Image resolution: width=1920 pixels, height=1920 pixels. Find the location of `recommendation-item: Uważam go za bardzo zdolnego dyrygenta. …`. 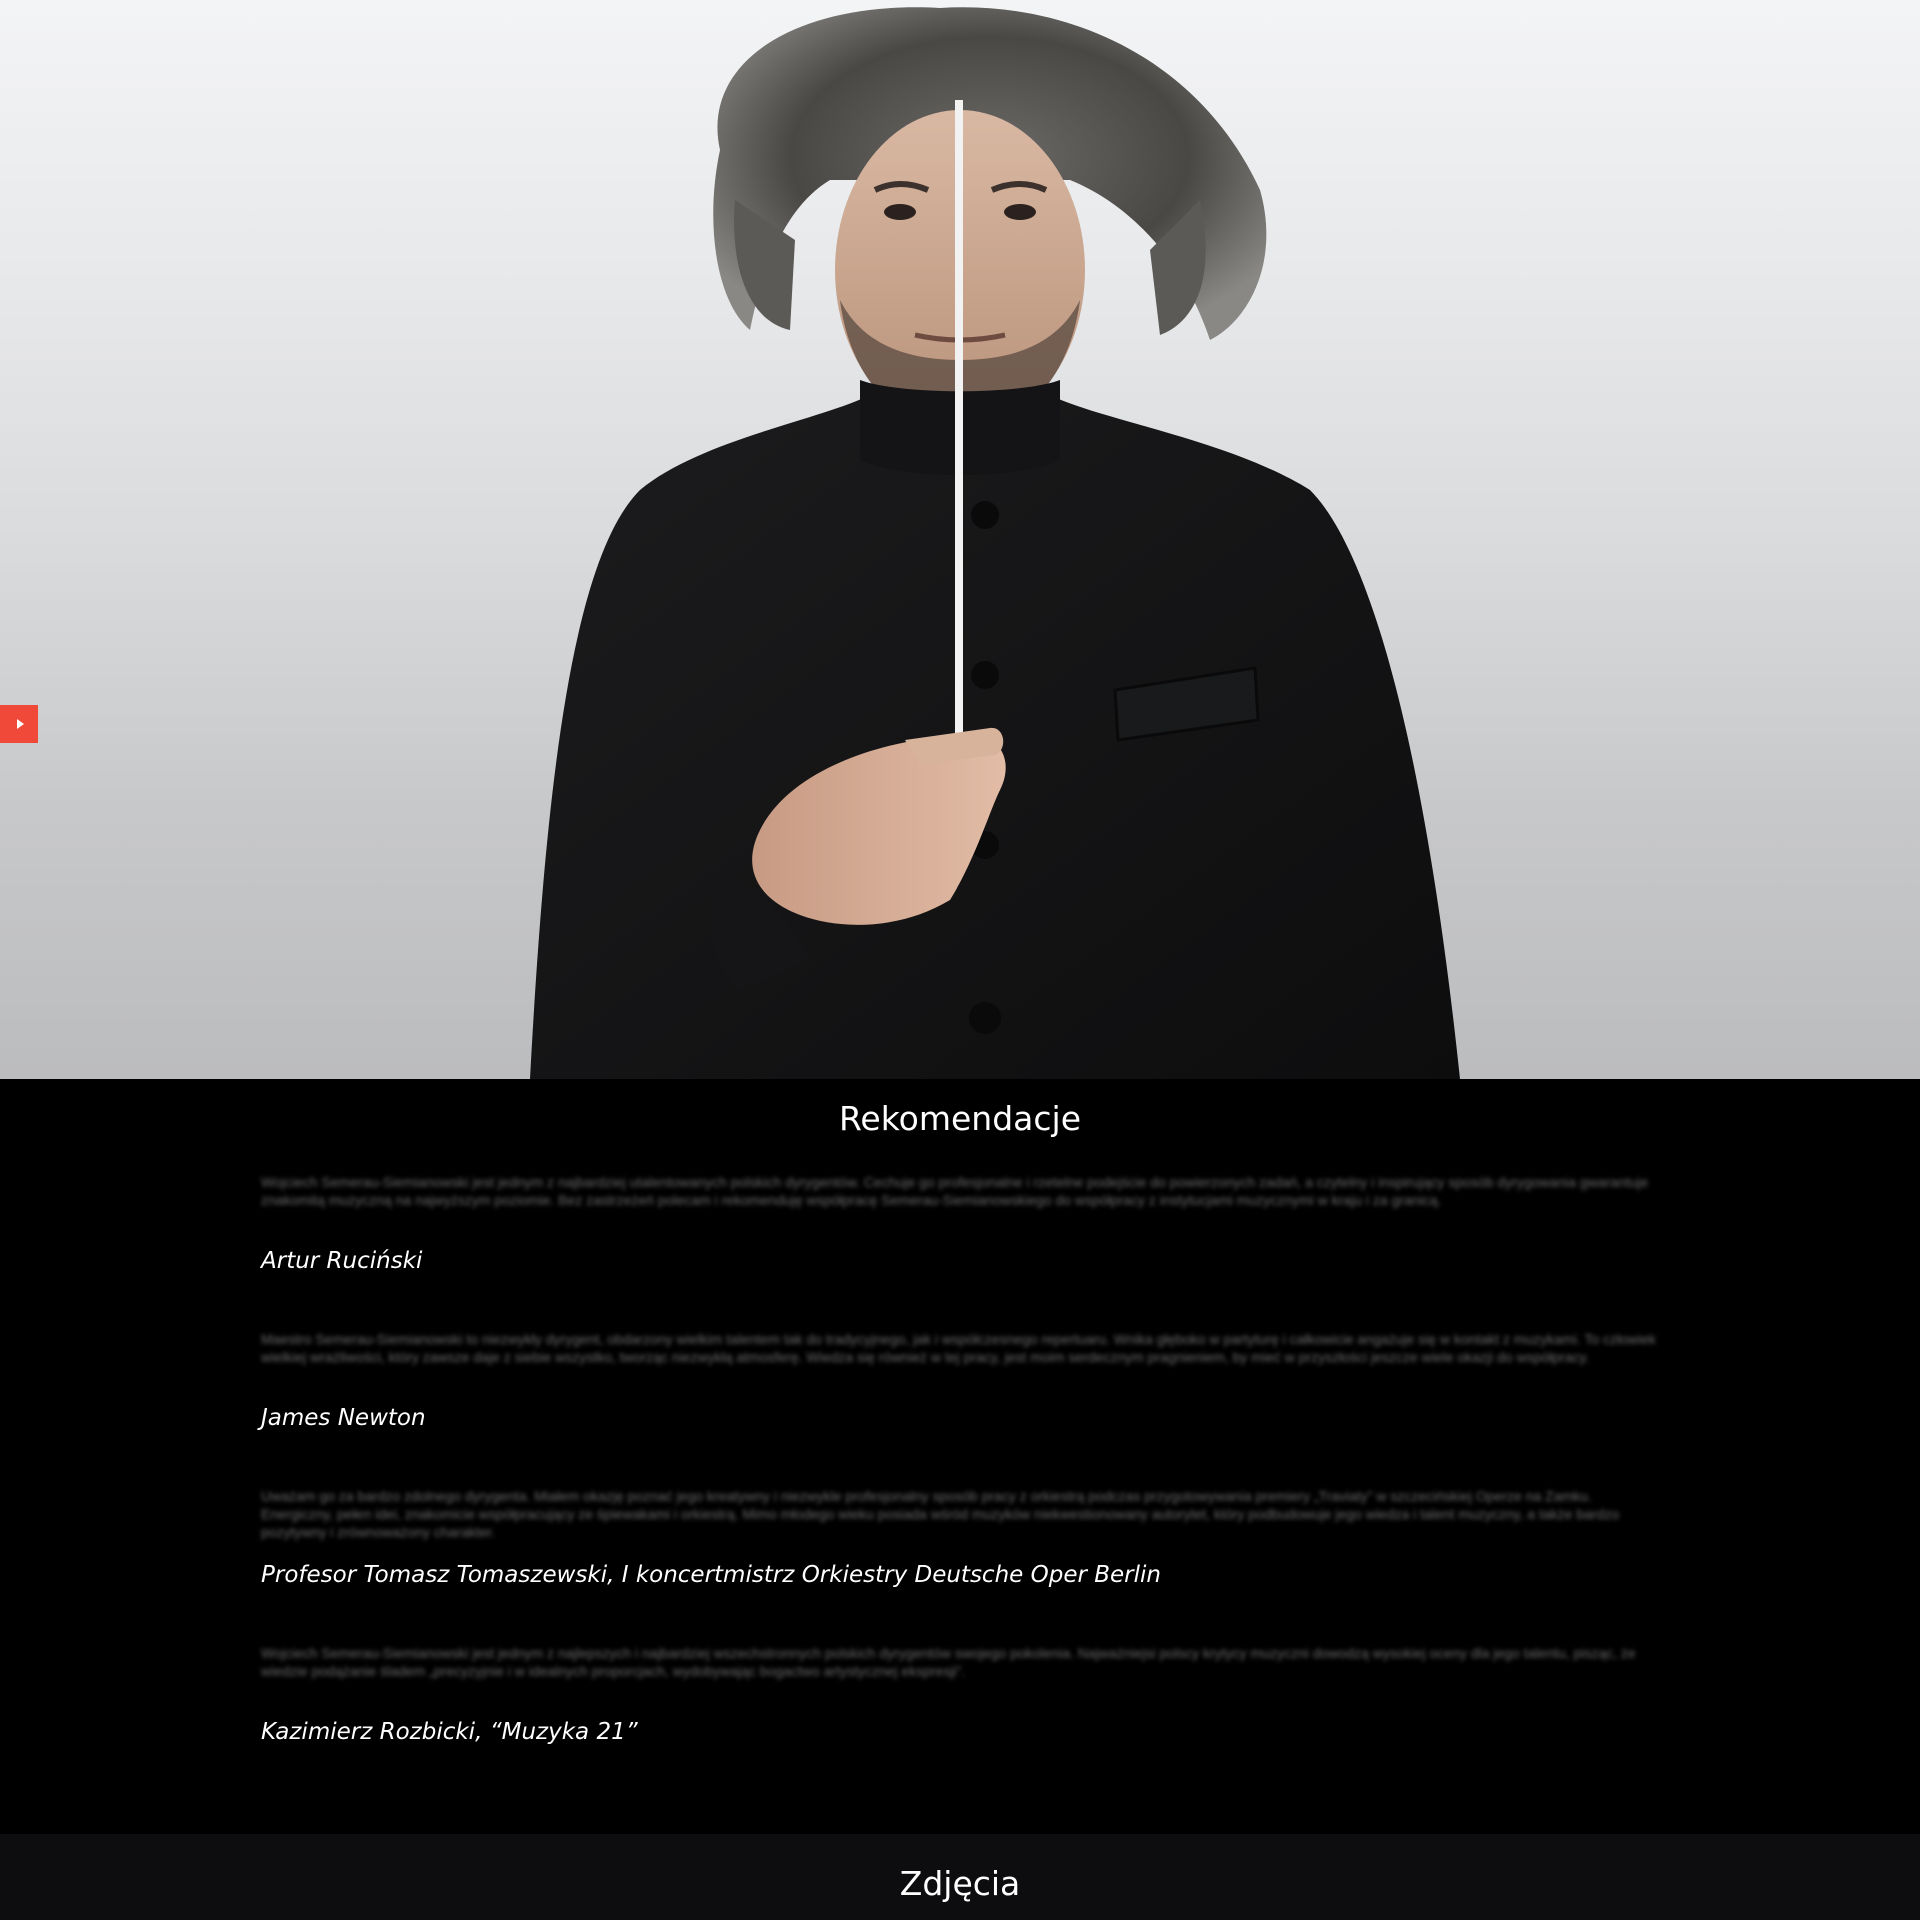

recommendation-item: Uważam go za bardzo zdolnego dyrygenta. … is located at coordinates (961, 1565).